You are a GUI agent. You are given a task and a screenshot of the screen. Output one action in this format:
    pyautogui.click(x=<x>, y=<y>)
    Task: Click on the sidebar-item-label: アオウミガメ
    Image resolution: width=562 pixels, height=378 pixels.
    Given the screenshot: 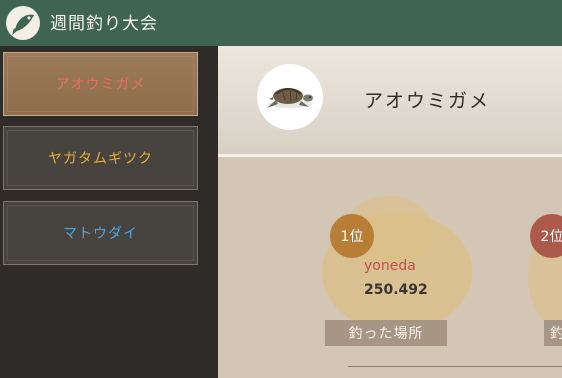 What is the action you would take?
    pyautogui.click(x=100, y=85)
    